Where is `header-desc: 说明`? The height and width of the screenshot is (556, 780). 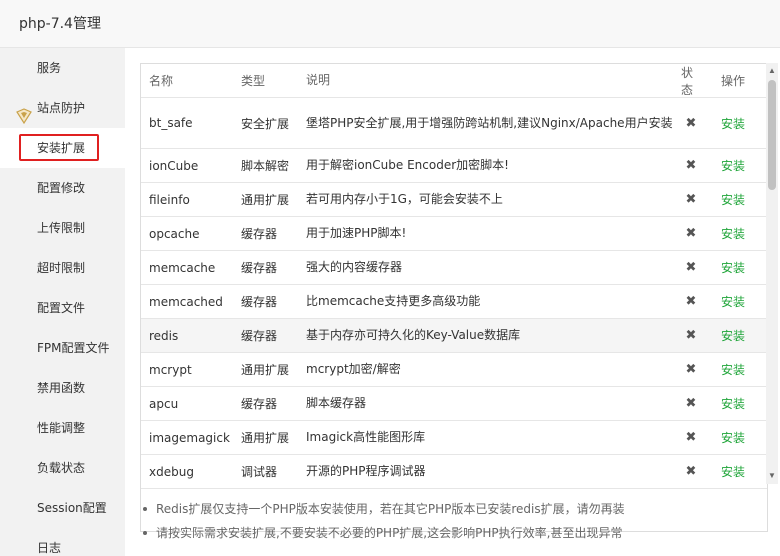 header-desc: 说明 is located at coordinates (318, 80).